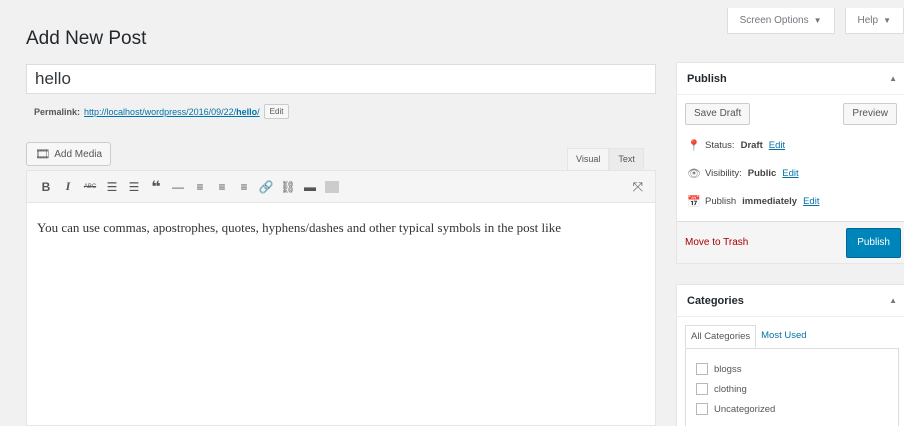  Describe the element at coordinates (90, 187) in the screenshot. I see `strikethrough-button: ABC` at that location.